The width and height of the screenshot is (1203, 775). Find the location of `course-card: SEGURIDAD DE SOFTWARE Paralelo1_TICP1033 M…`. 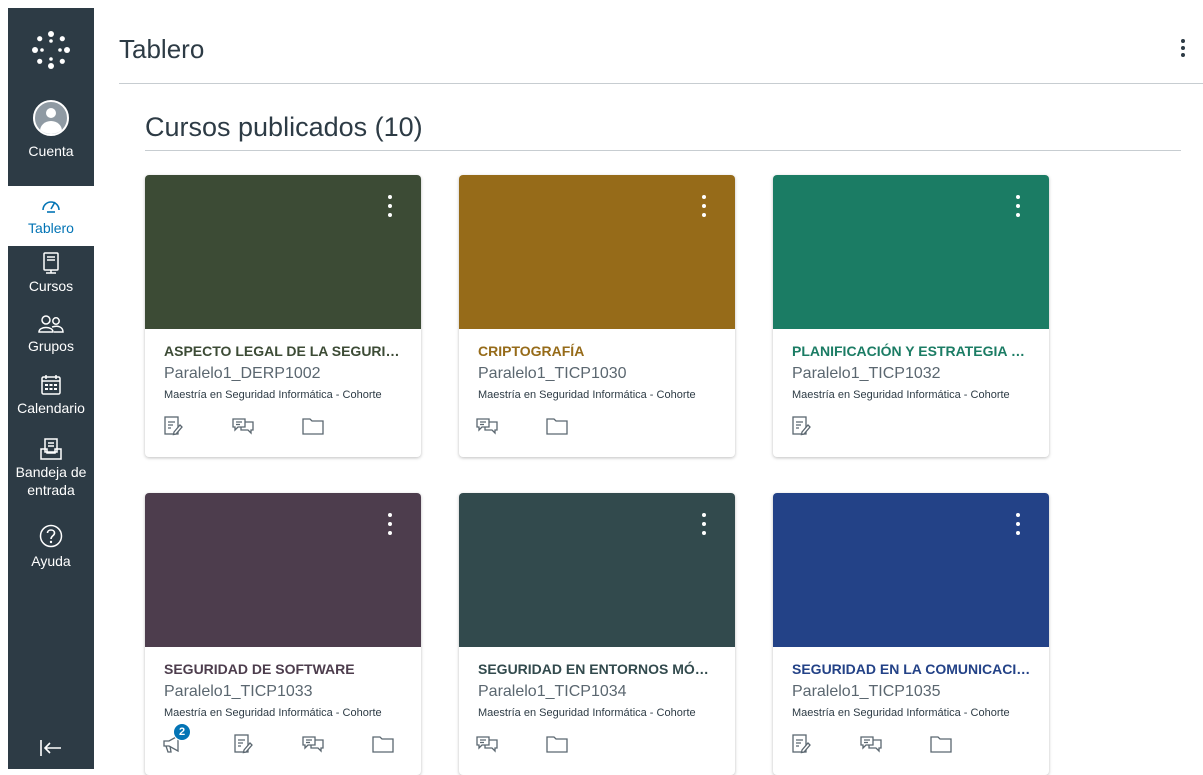

course-card: SEGURIDAD DE SOFTWARE Paralelo1_TICP1033 M… is located at coordinates (283, 634).